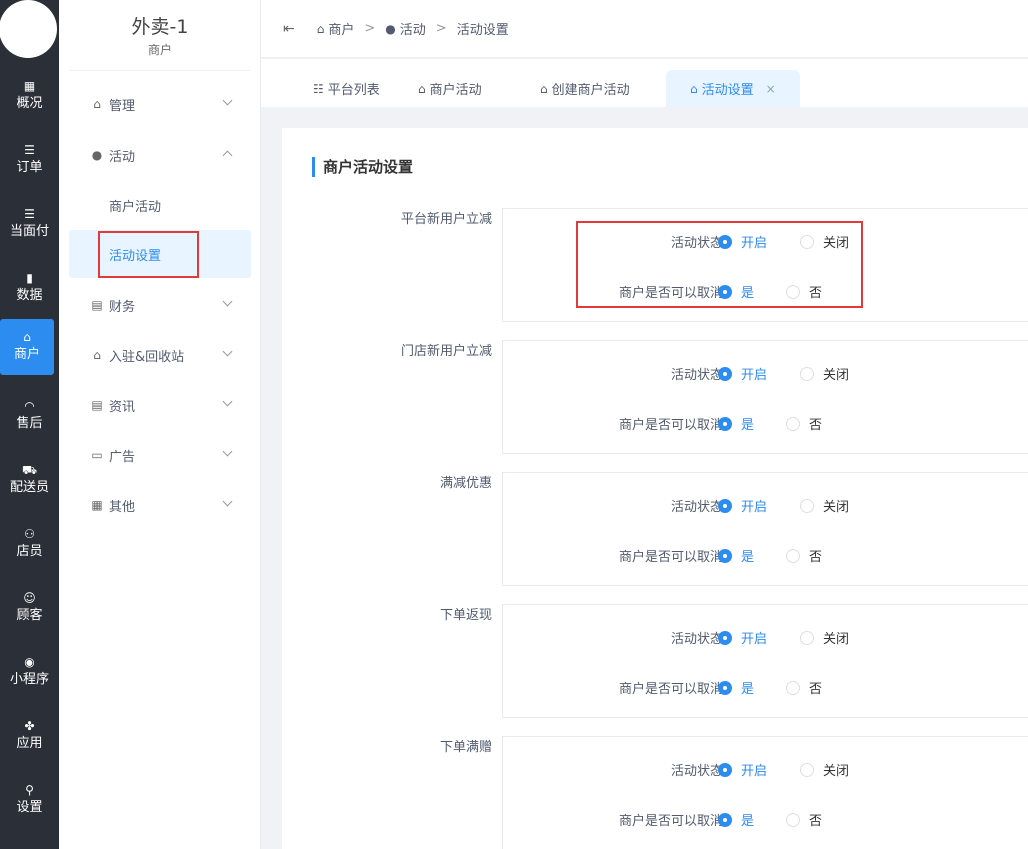  I want to click on rail-item-facepay: ☰ 当面付, so click(29, 224).